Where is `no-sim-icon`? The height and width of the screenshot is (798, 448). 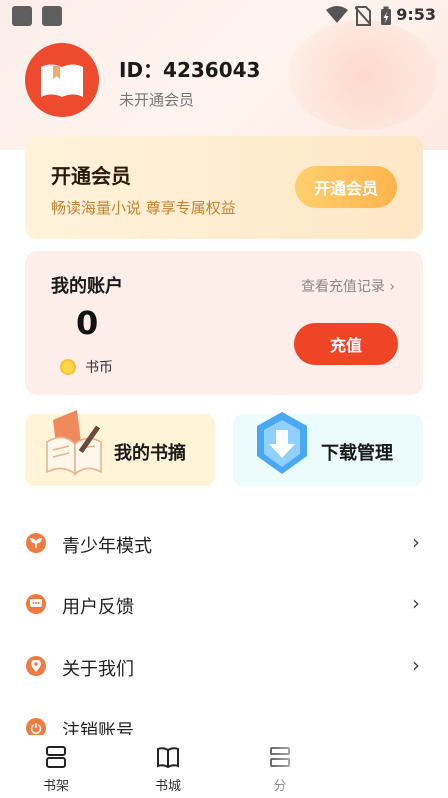 no-sim-icon is located at coordinates (363, 16).